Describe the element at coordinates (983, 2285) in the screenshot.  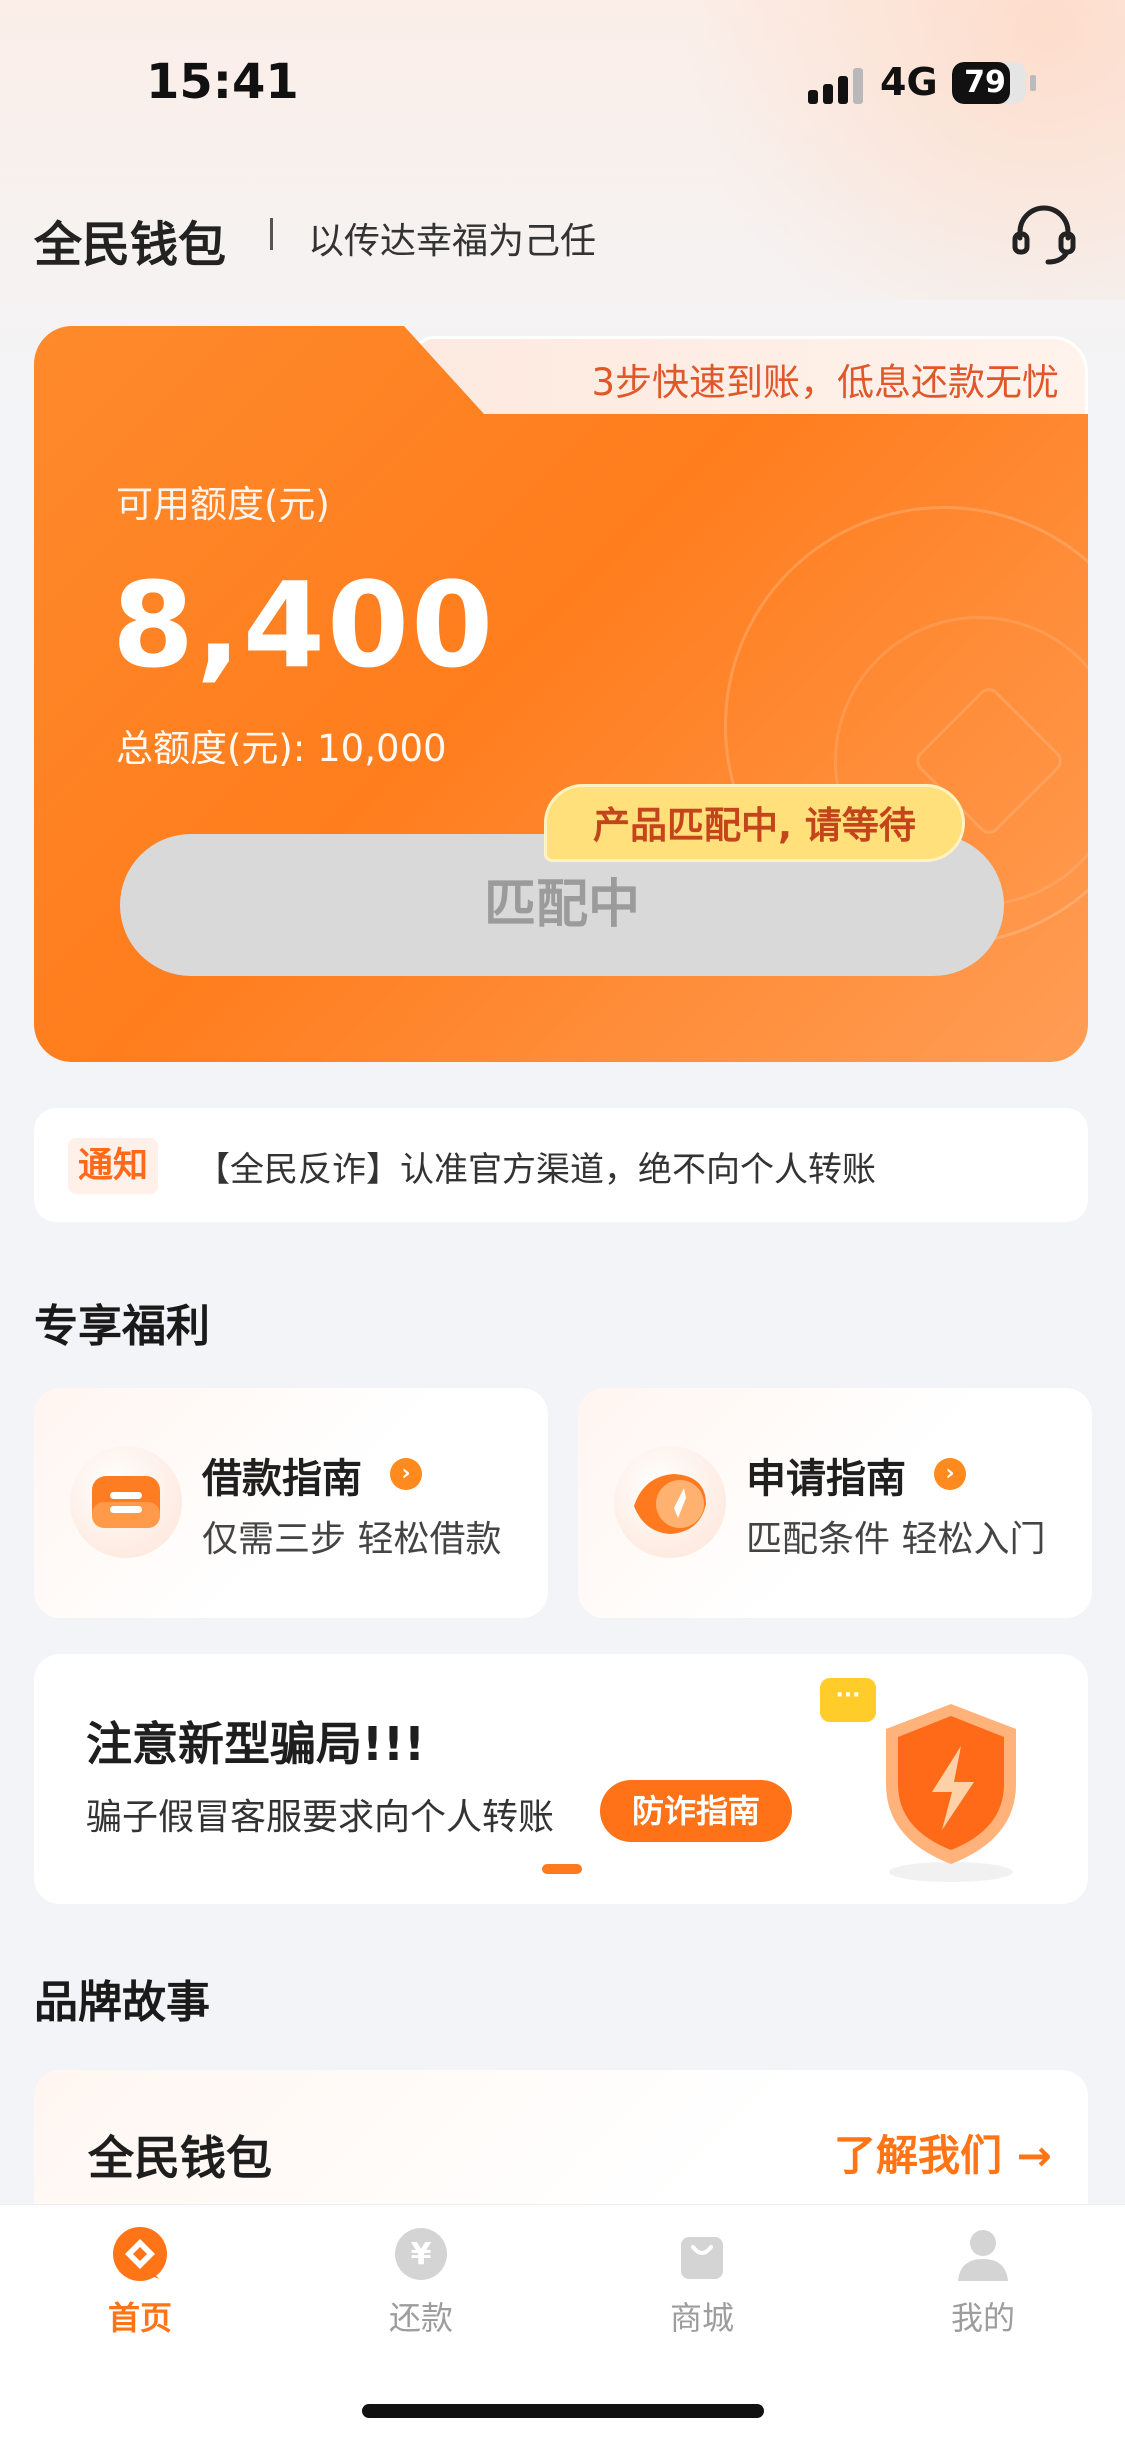
I see `tab-profile: 我的` at that location.